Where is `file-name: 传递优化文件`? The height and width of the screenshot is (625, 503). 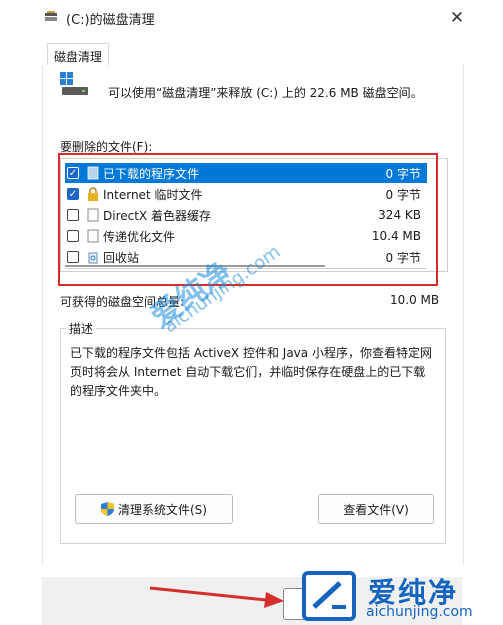
file-name: 传递优化文件 is located at coordinates (139, 236).